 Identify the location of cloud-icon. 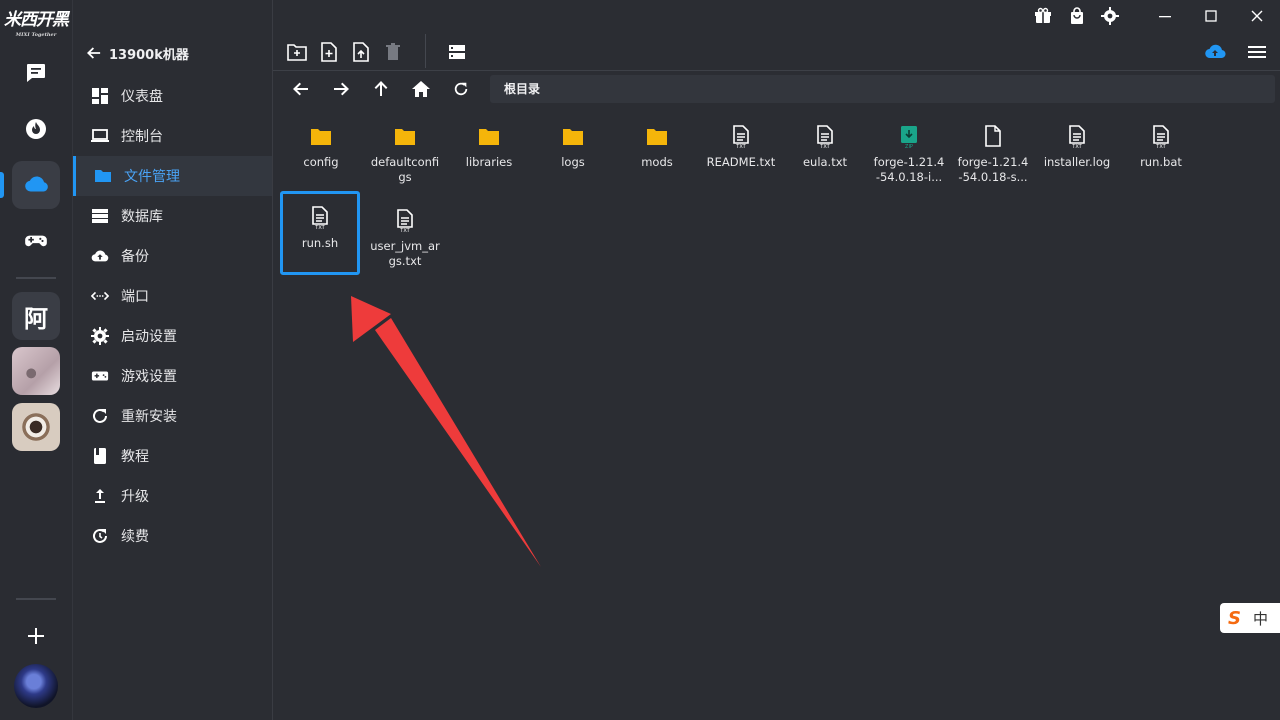
(36, 185).